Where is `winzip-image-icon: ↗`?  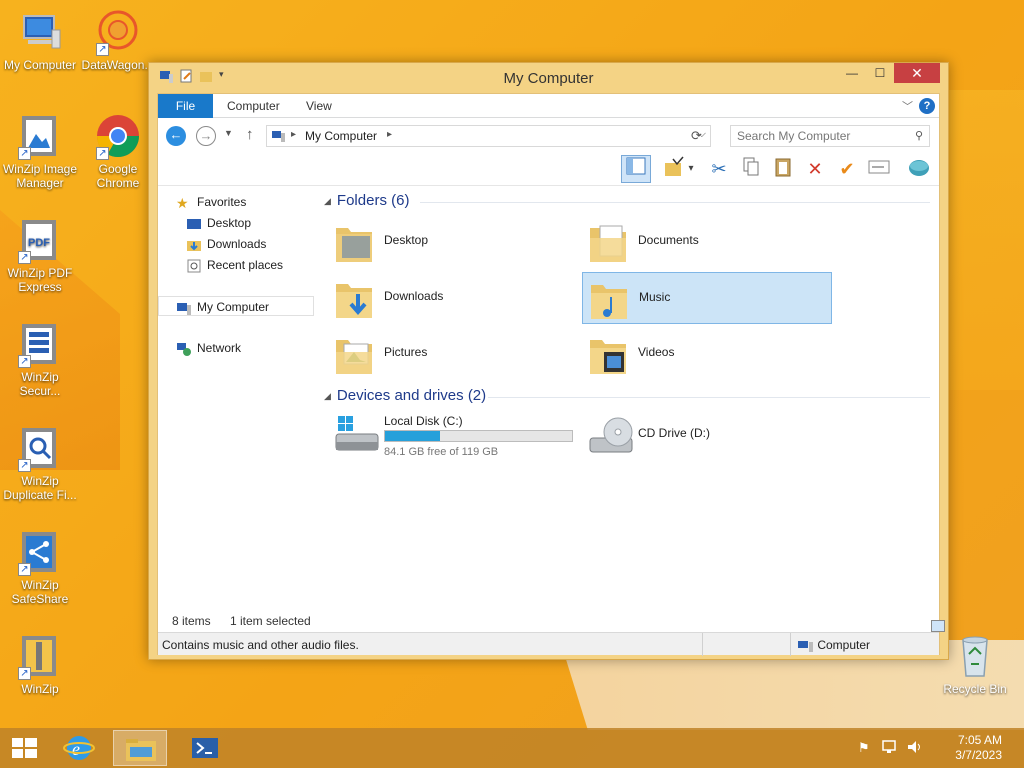 winzip-image-icon: ↗ is located at coordinates (40, 136).